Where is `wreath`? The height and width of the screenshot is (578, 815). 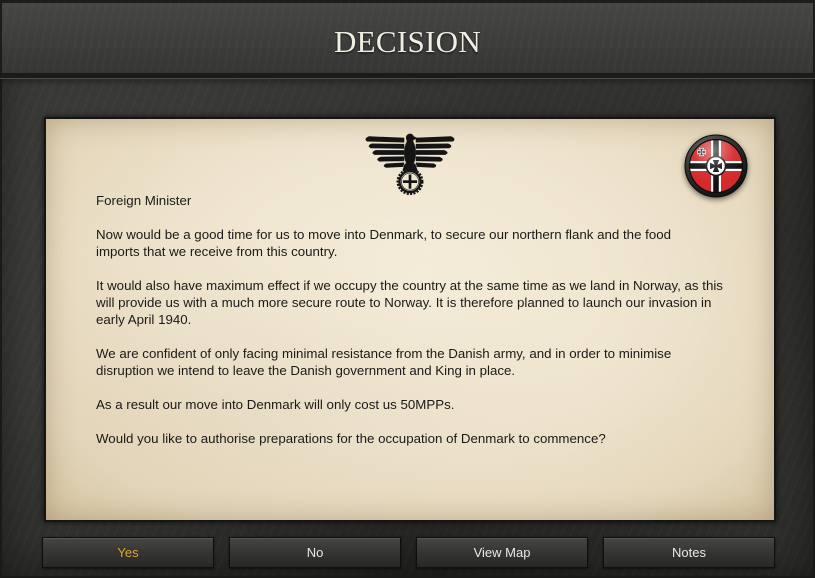 wreath is located at coordinates (410, 181).